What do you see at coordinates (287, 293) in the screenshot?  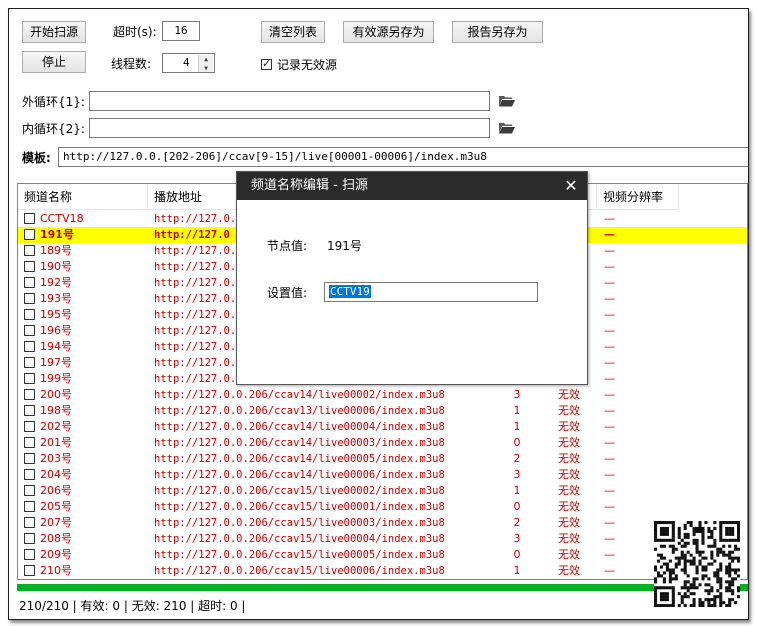 I see `set-value-label: 设置值:` at bounding box center [287, 293].